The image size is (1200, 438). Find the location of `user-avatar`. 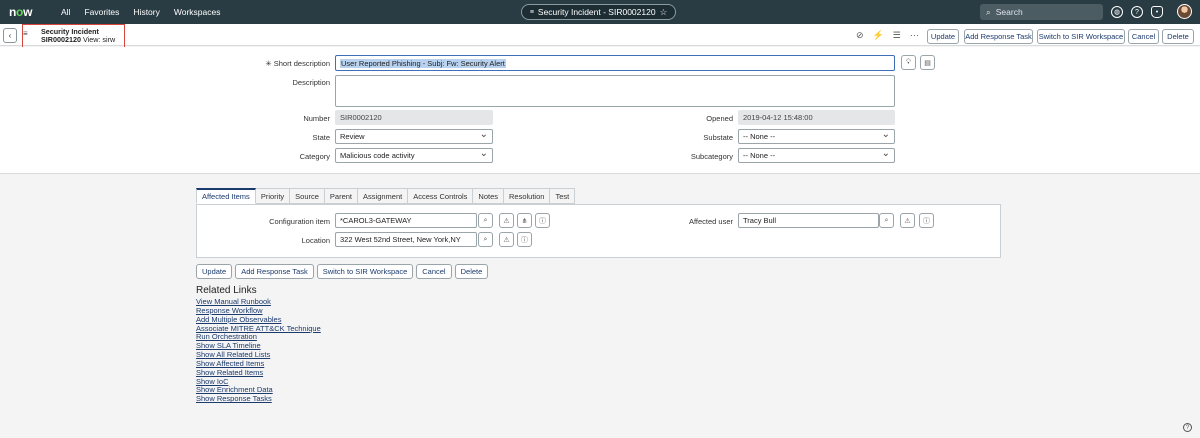

user-avatar is located at coordinates (1184, 11).